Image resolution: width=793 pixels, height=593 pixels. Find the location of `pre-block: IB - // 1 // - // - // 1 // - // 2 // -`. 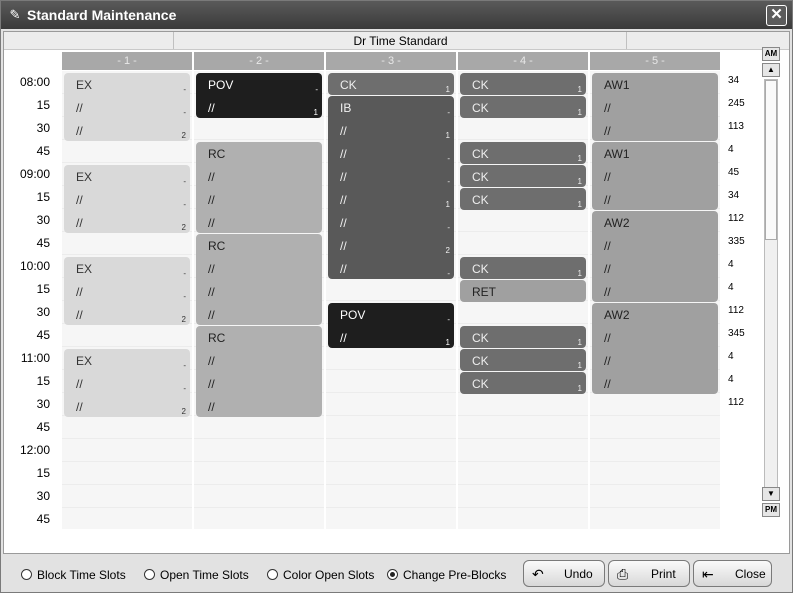

pre-block: IB - // 1 // - // - // 1 // - // 2 // - is located at coordinates (391, 187).